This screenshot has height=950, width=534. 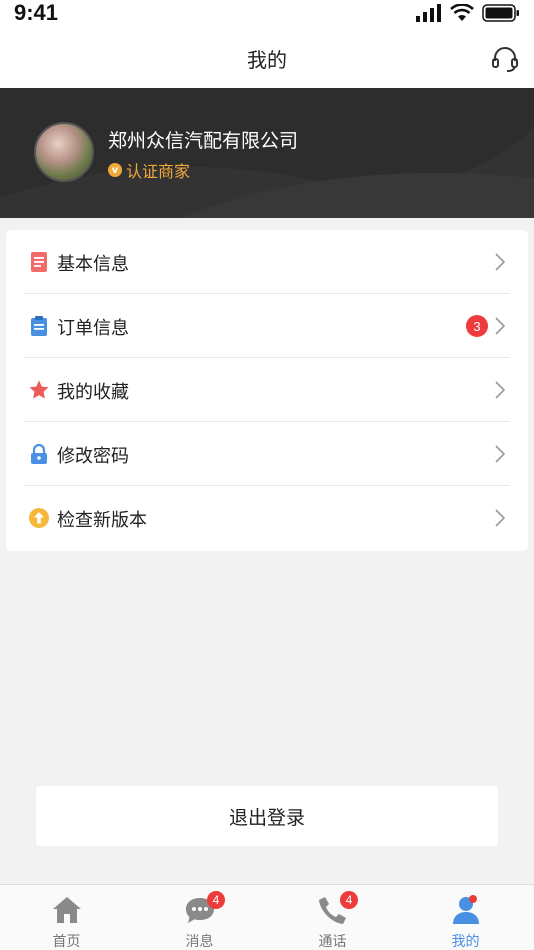 I want to click on verified-badge-icon: v, so click(x=115, y=170).